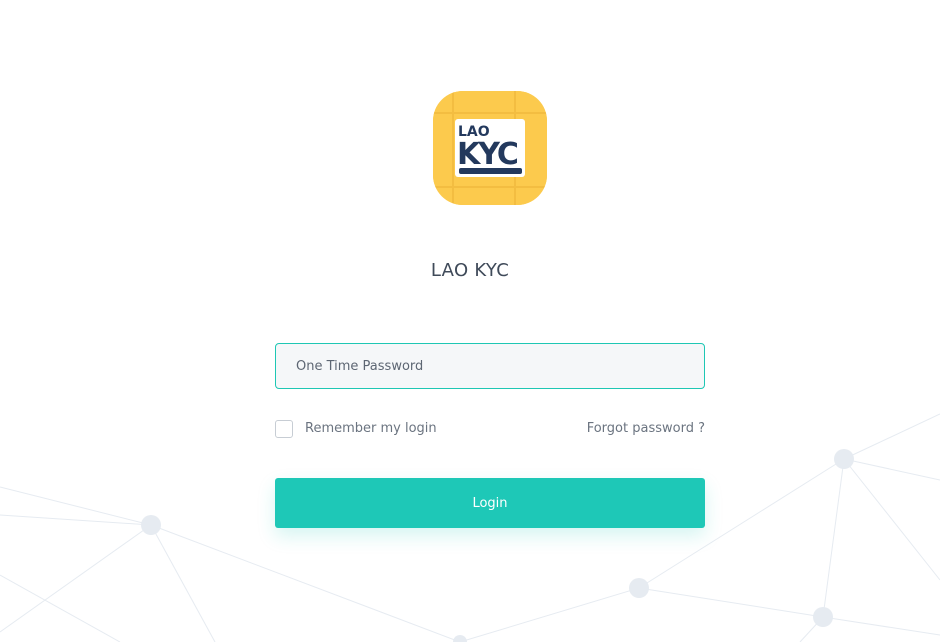  I want to click on app-title: LAO KYC, so click(470, 270).